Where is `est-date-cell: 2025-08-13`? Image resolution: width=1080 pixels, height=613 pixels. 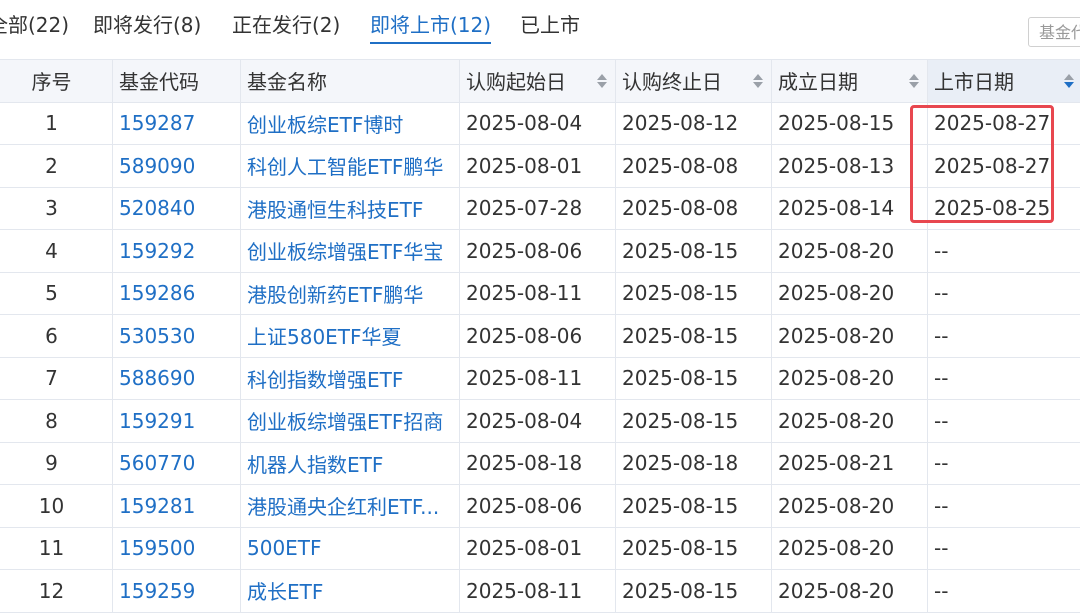 est-date-cell: 2025-08-13 is located at coordinates (850, 166).